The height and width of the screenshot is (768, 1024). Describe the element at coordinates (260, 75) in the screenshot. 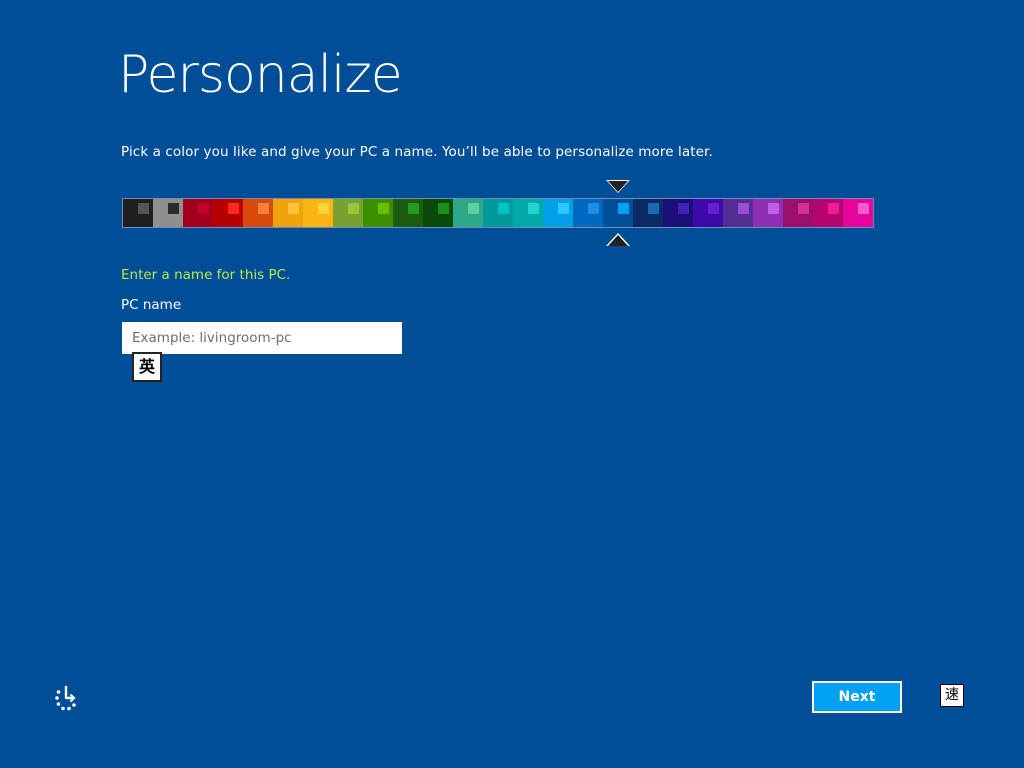

I see `page-title: Personalize` at that location.